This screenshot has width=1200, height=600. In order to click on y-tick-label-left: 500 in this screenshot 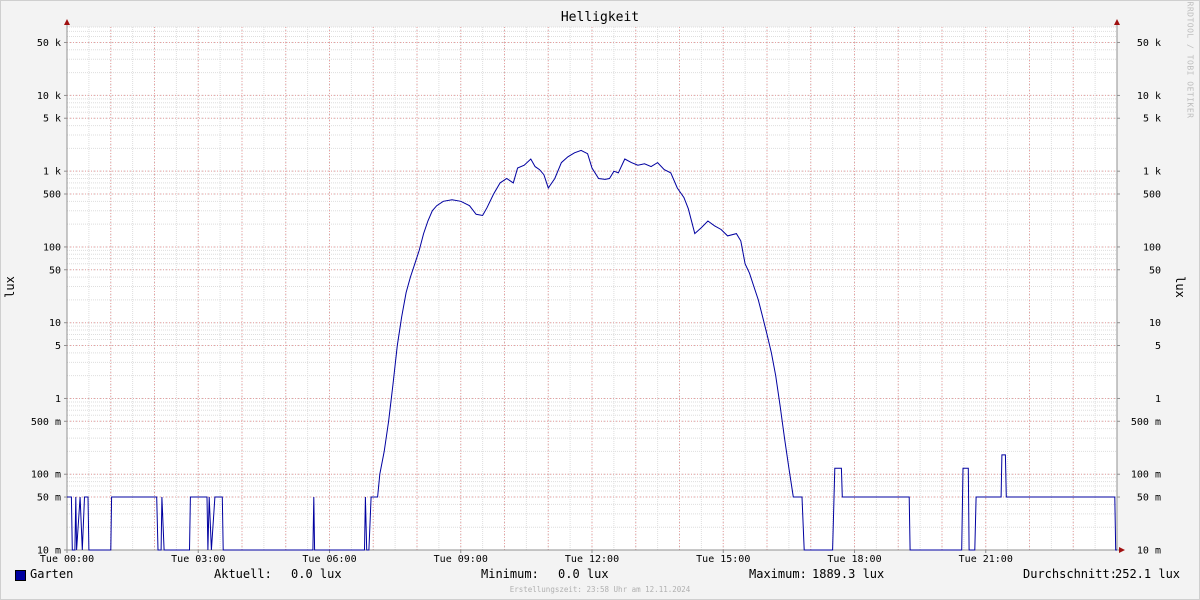, I will do `click(52, 194)`.